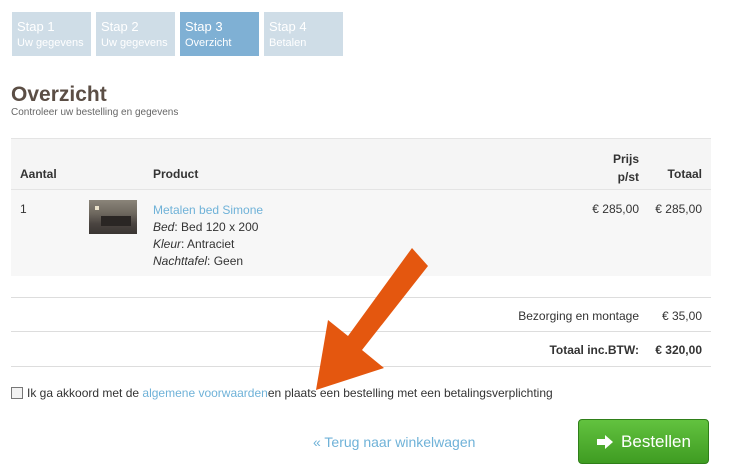 The height and width of the screenshot is (474, 741). Describe the element at coordinates (204, 26) in the screenshot. I see `step-number: Stap 3` at that location.